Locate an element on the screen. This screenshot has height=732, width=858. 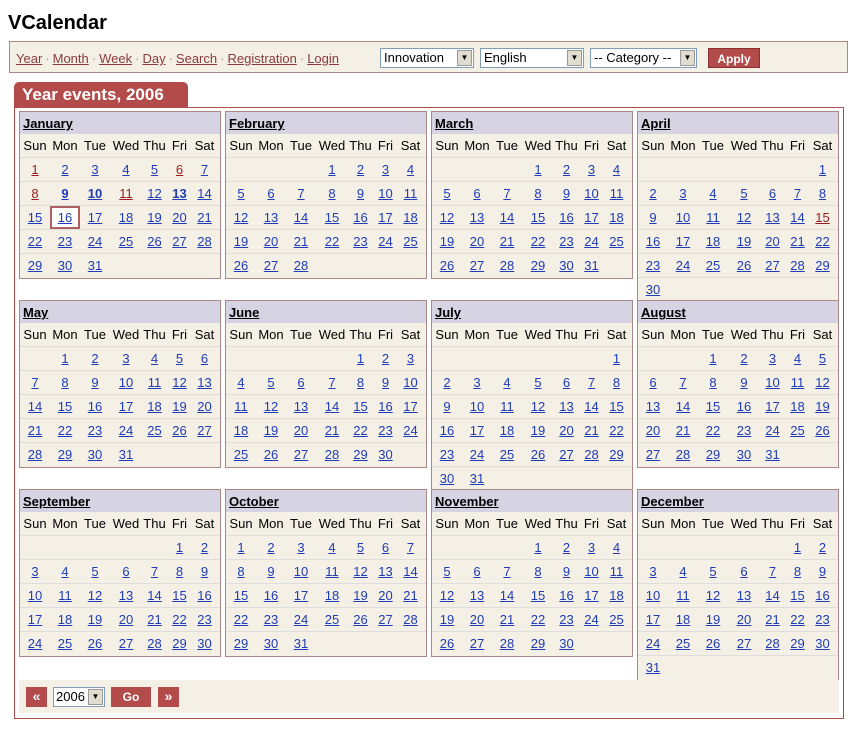
day-link: 18 is located at coordinates (332, 595).